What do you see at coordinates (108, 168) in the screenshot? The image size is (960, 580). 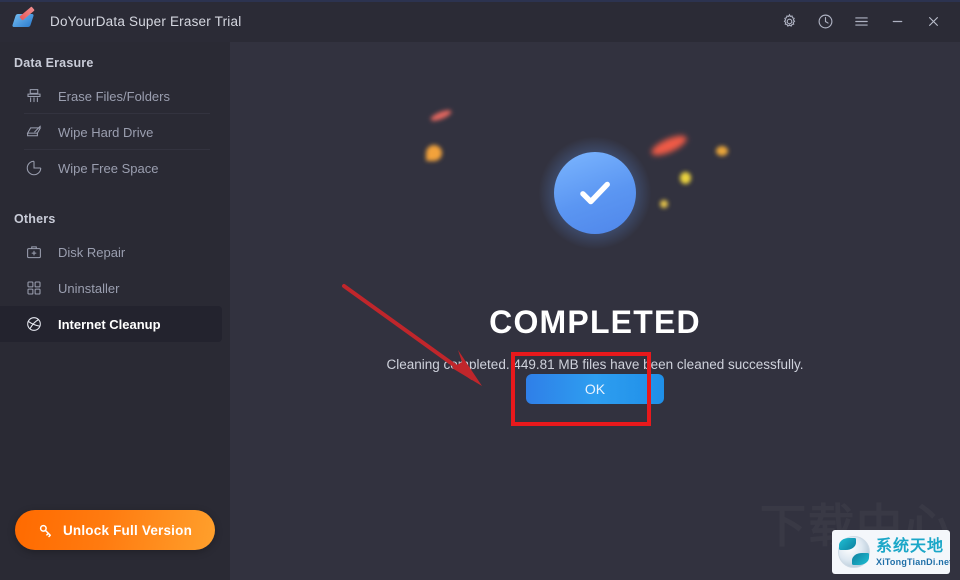 I see `sidebar-item-label: Wipe Free Space` at bounding box center [108, 168].